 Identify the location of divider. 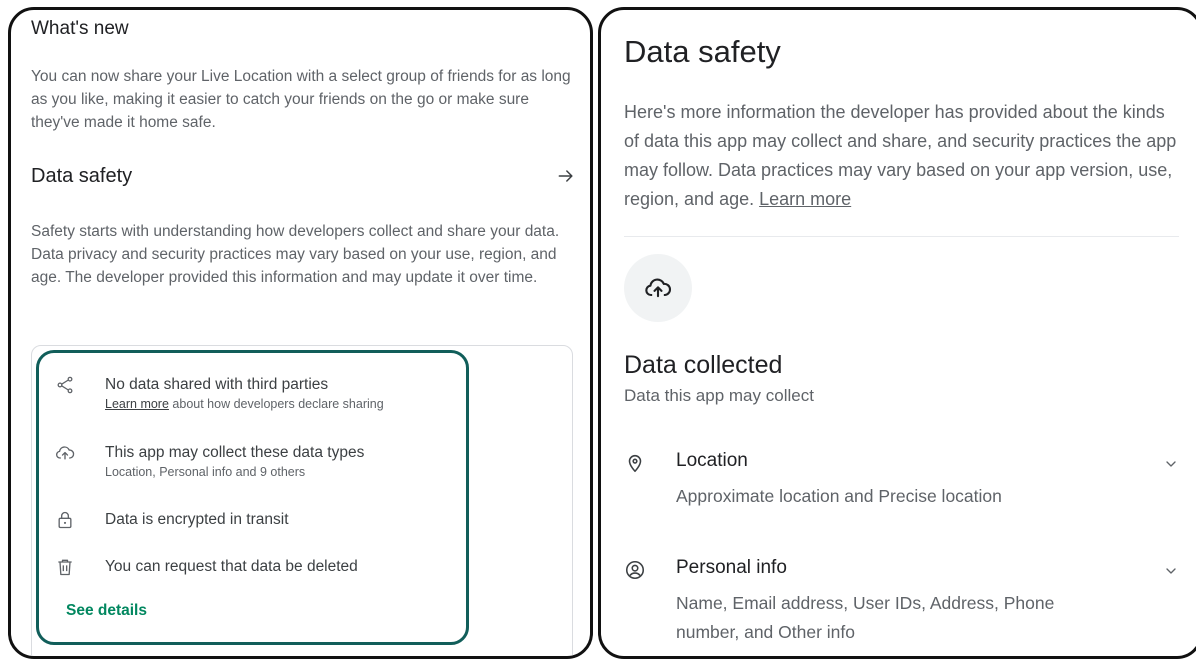
(901, 236).